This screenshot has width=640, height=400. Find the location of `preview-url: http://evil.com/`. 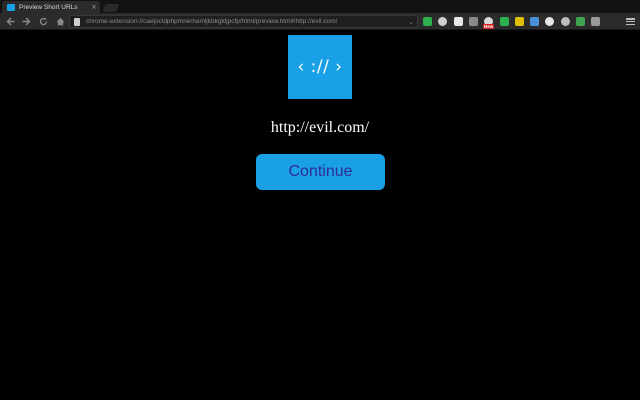

preview-url: http://evil.com/ is located at coordinates (320, 127).